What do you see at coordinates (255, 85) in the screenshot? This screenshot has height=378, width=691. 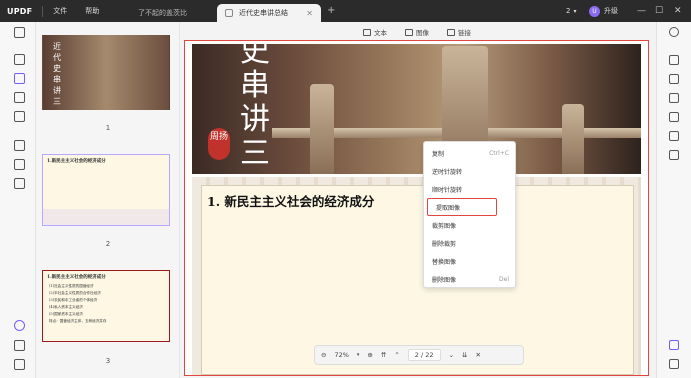 I see `title-char: 串` at bounding box center [255, 85].